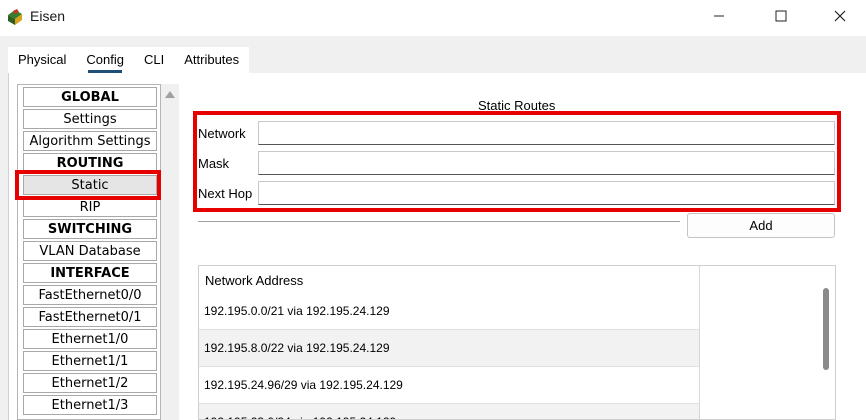 The height and width of the screenshot is (420, 866). I want to click on menu-item-fastethernet0-0: FastEthernet0/0, so click(90, 295).